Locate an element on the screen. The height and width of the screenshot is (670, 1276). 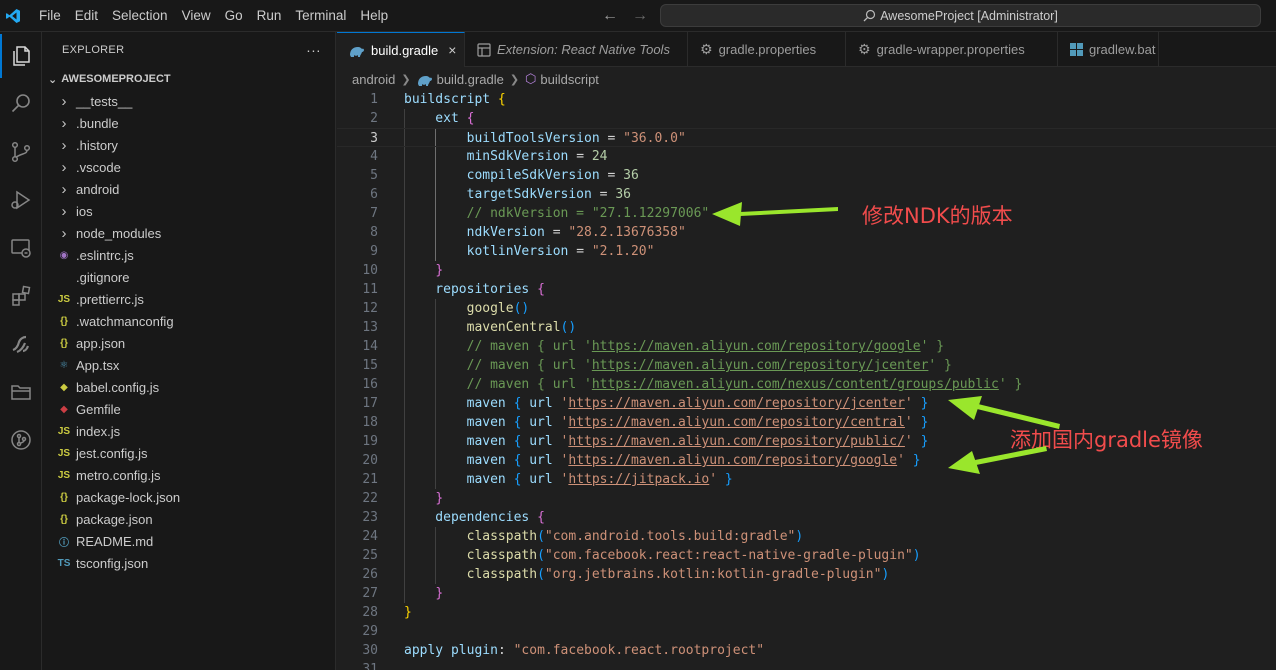
explorer-icon is located at coordinates (21, 56).